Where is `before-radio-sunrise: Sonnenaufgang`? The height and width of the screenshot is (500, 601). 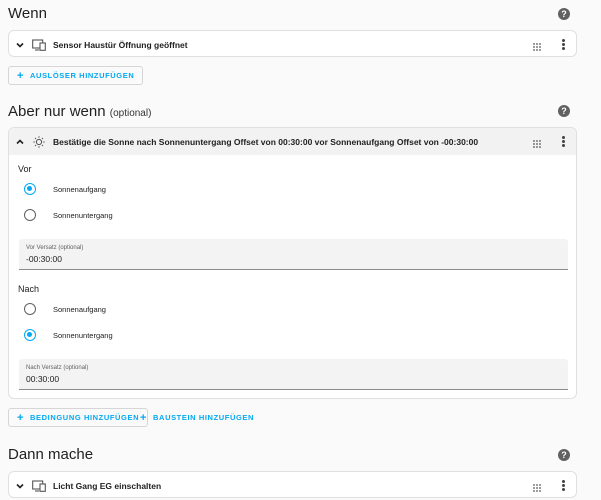 before-radio-sunrise: Sonnenaufgang is located at coordinates (65, 189).